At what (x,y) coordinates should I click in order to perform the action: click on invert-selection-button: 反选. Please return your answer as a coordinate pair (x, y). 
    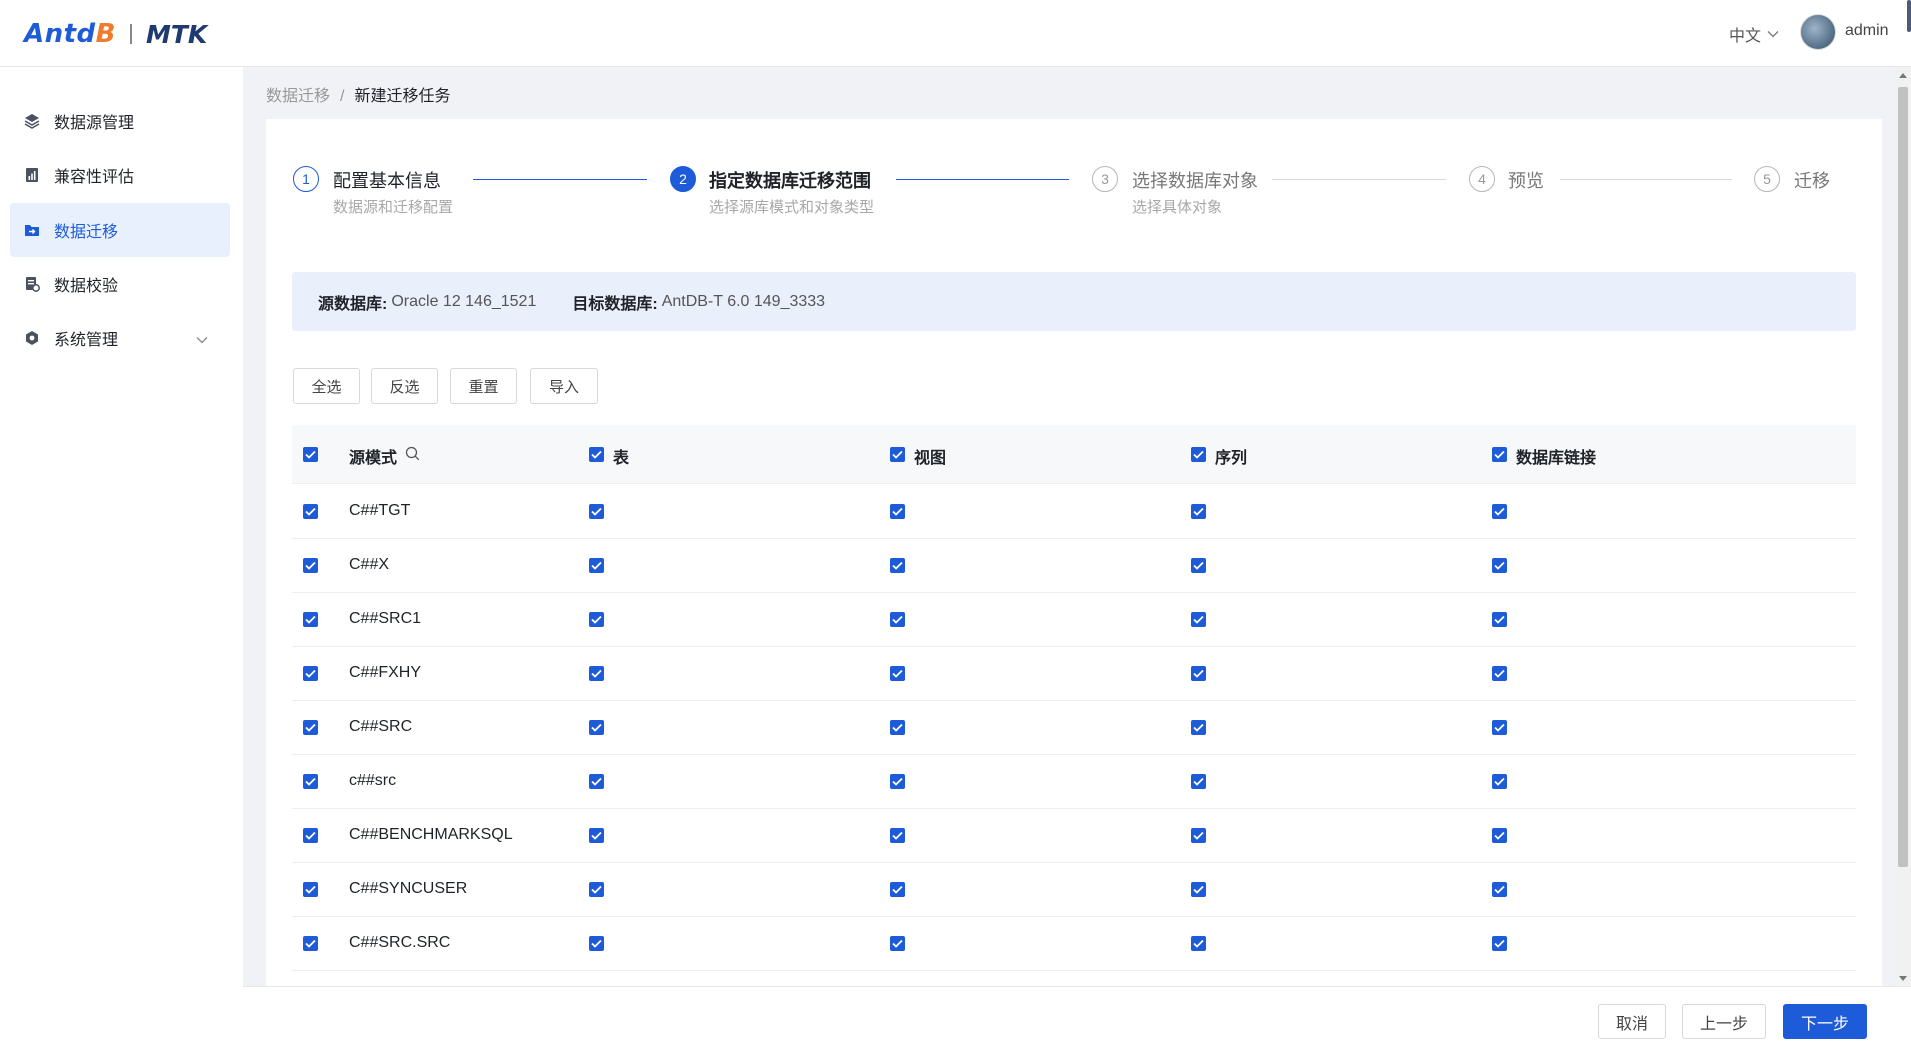
    Looking at the image, I should click on (404, 386).